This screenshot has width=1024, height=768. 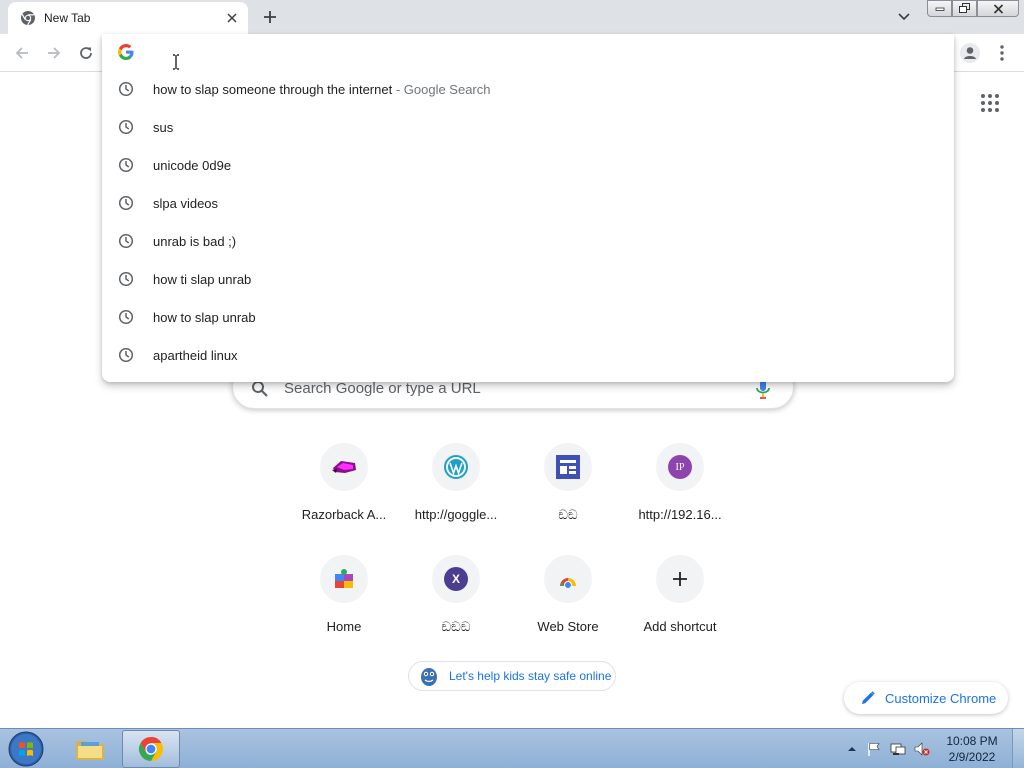 I want to click on restore-button, so click(x=964, y=8).